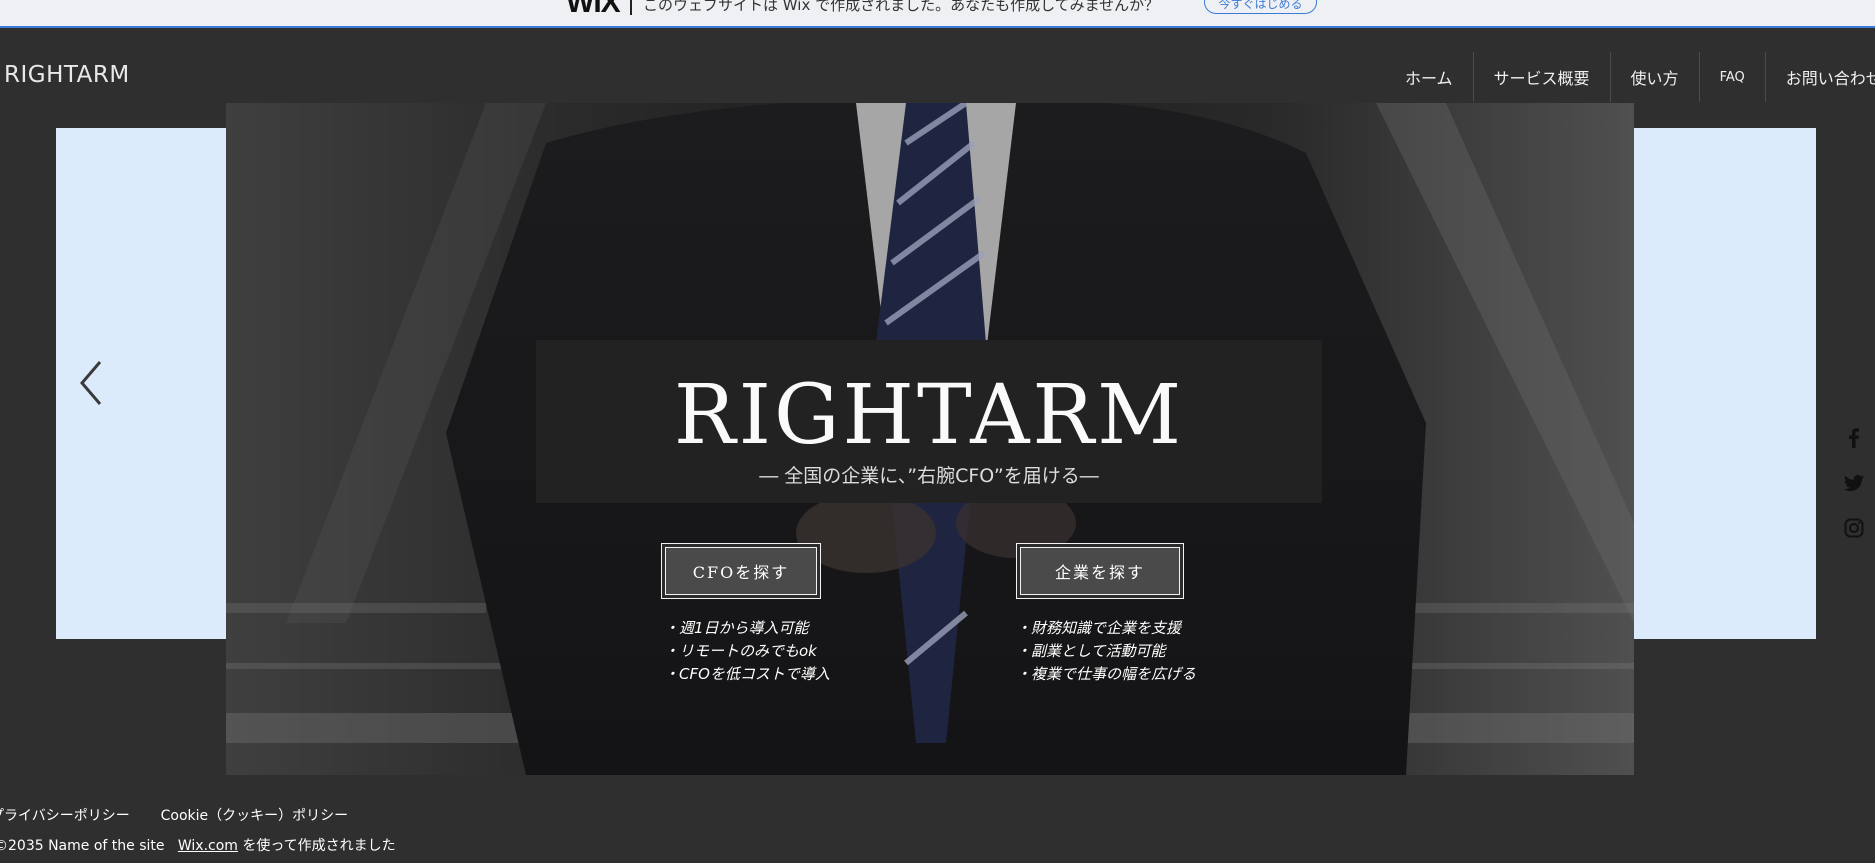 This screenshot has width=1875, height=863. I want to click on find-cfo-button-label: CFOを探す, so click(741, 571).